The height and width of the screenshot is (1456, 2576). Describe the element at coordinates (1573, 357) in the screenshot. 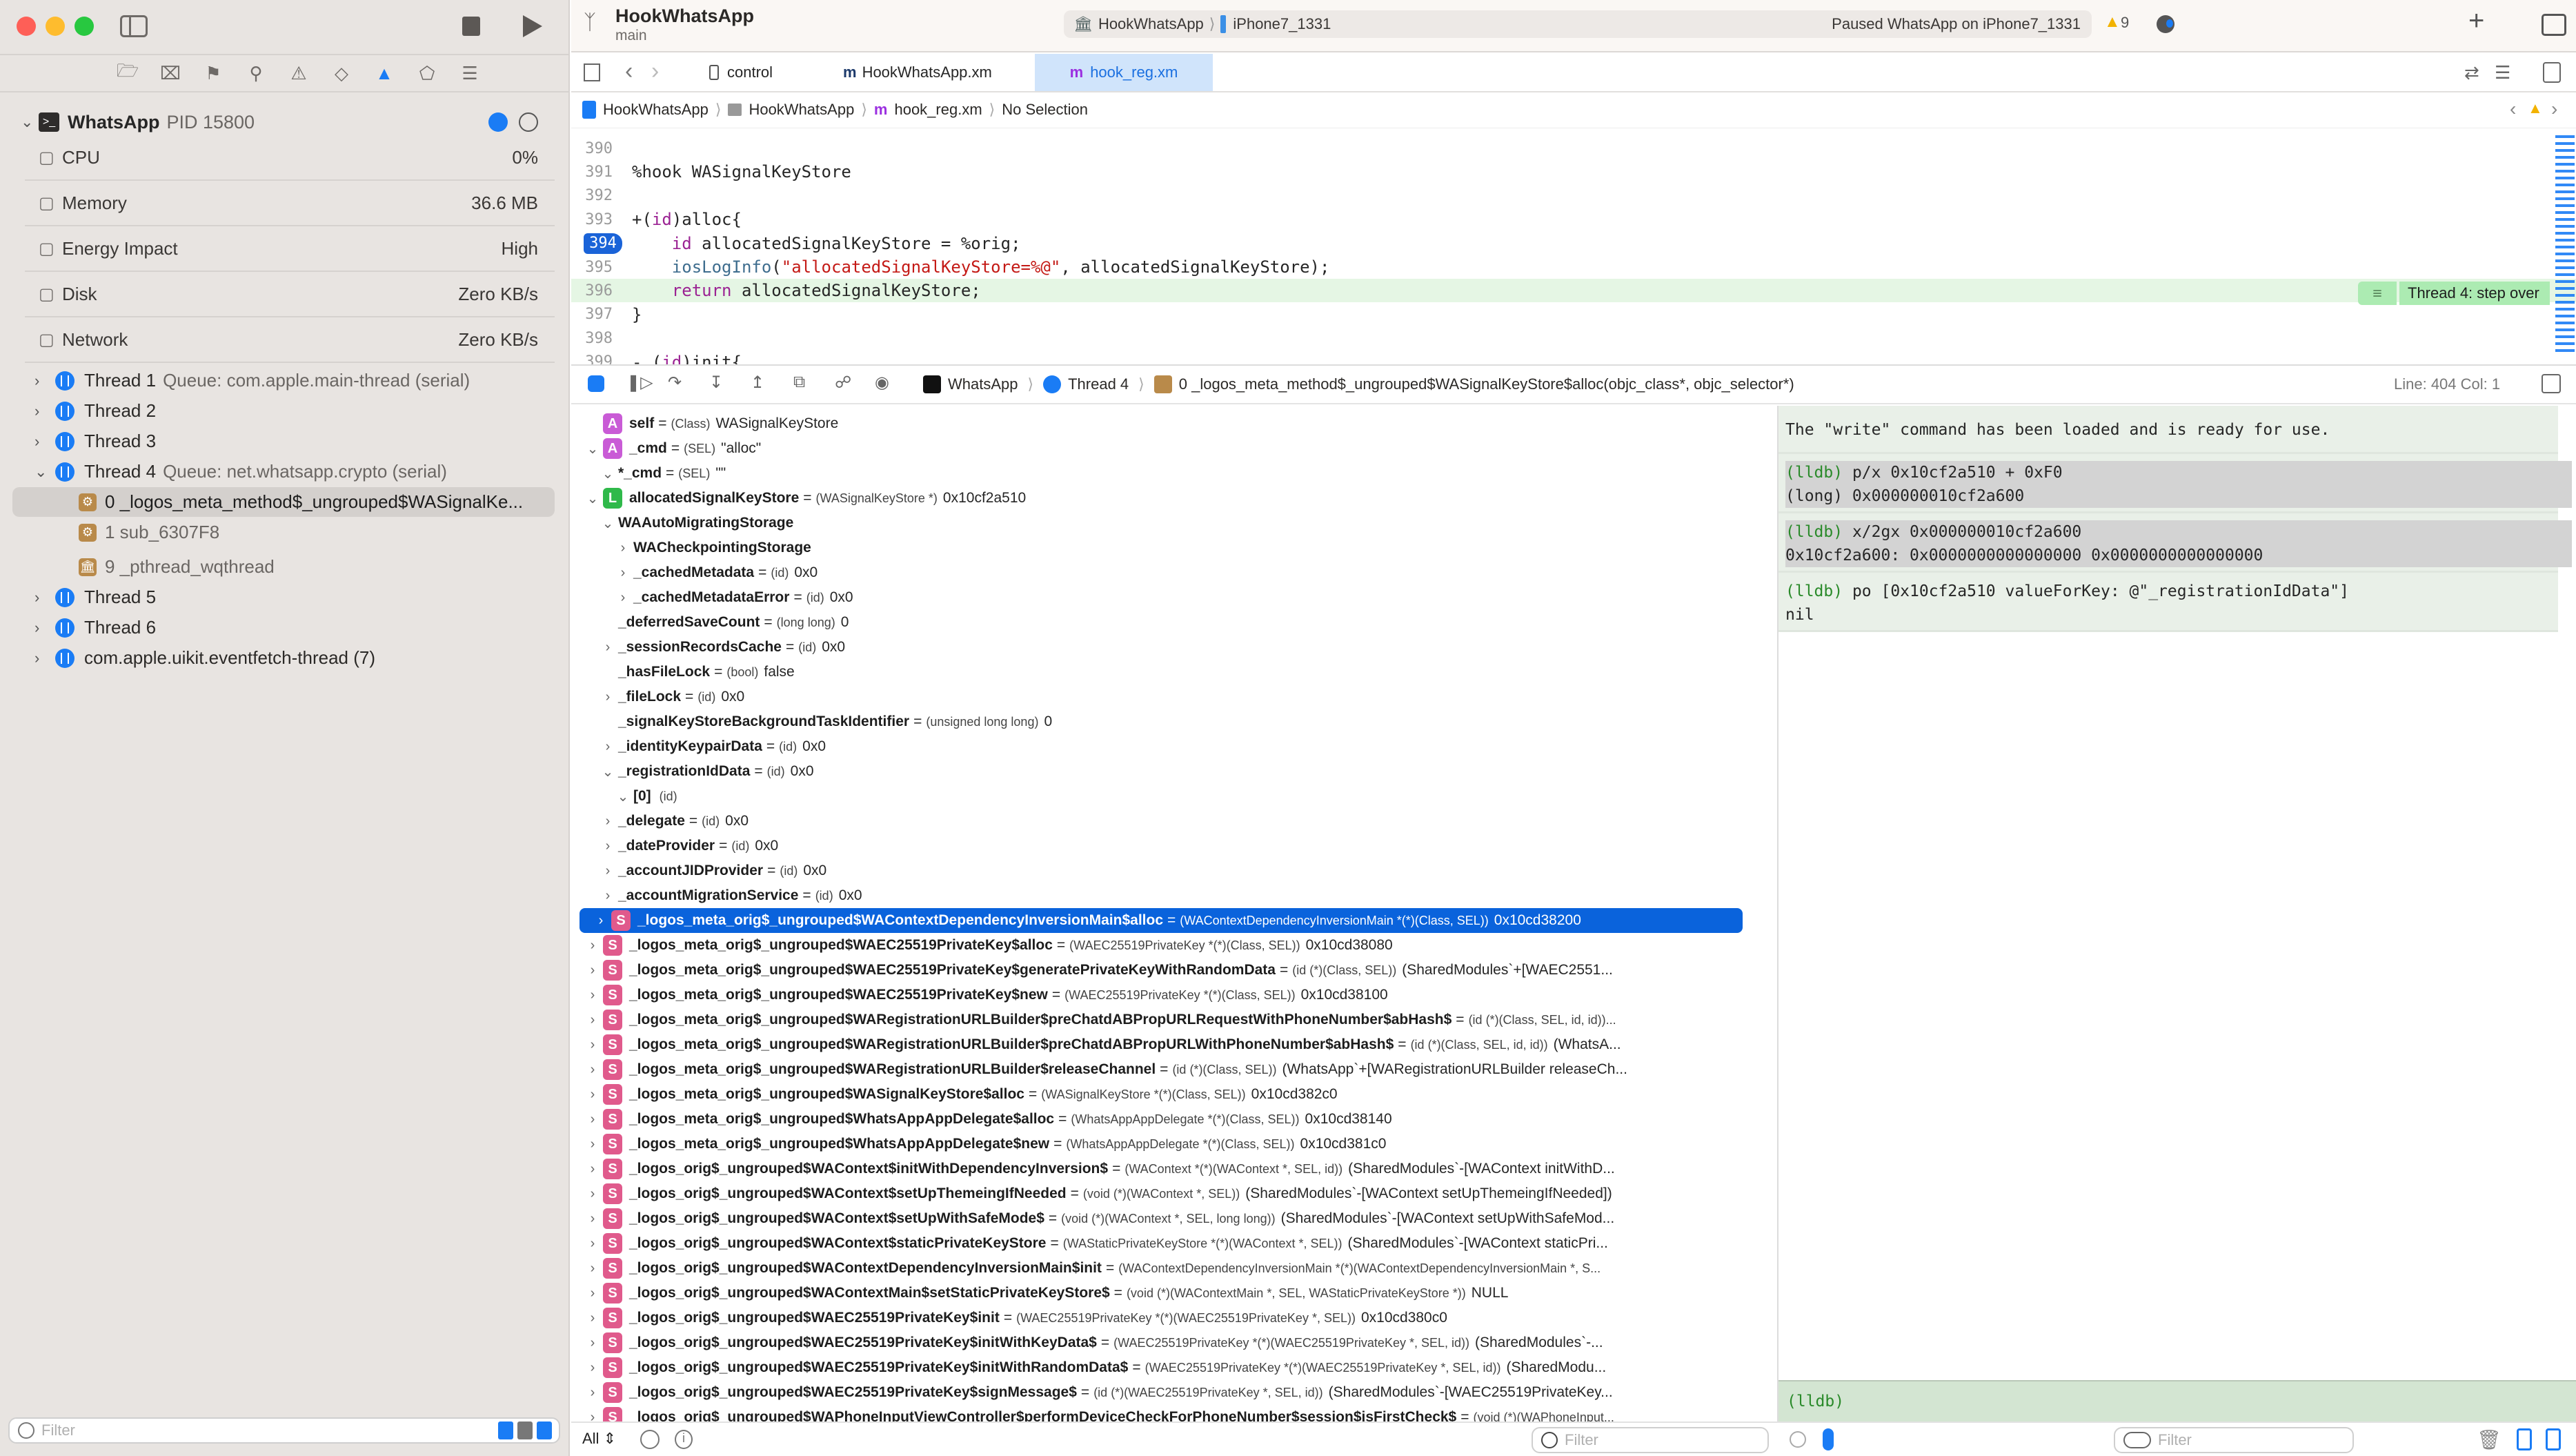

I see `code-line: 399 - (id)init{` at that location.